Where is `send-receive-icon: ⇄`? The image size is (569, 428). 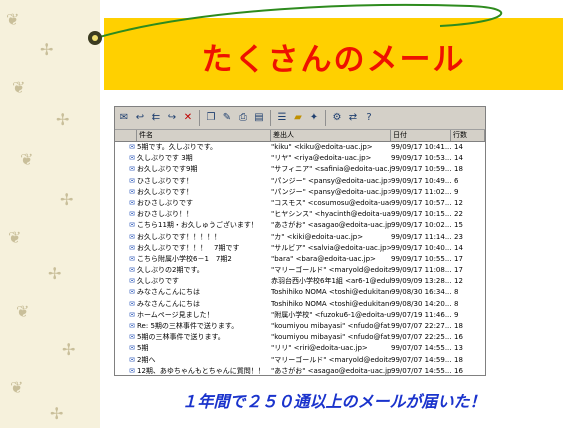
send-receive-icon: ⇄ is located at coordinates (353, 118).